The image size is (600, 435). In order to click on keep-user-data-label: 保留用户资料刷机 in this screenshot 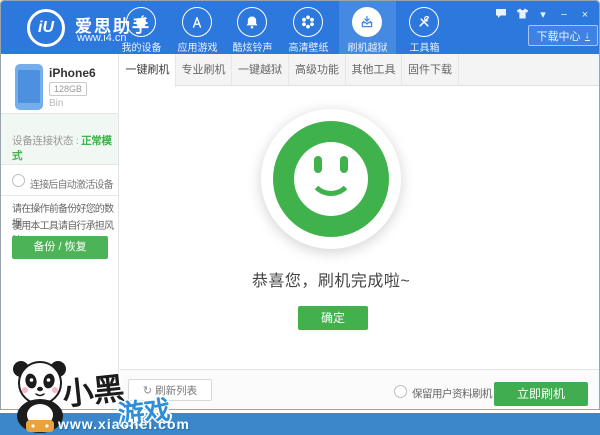, I will do `click(452, 394)`.